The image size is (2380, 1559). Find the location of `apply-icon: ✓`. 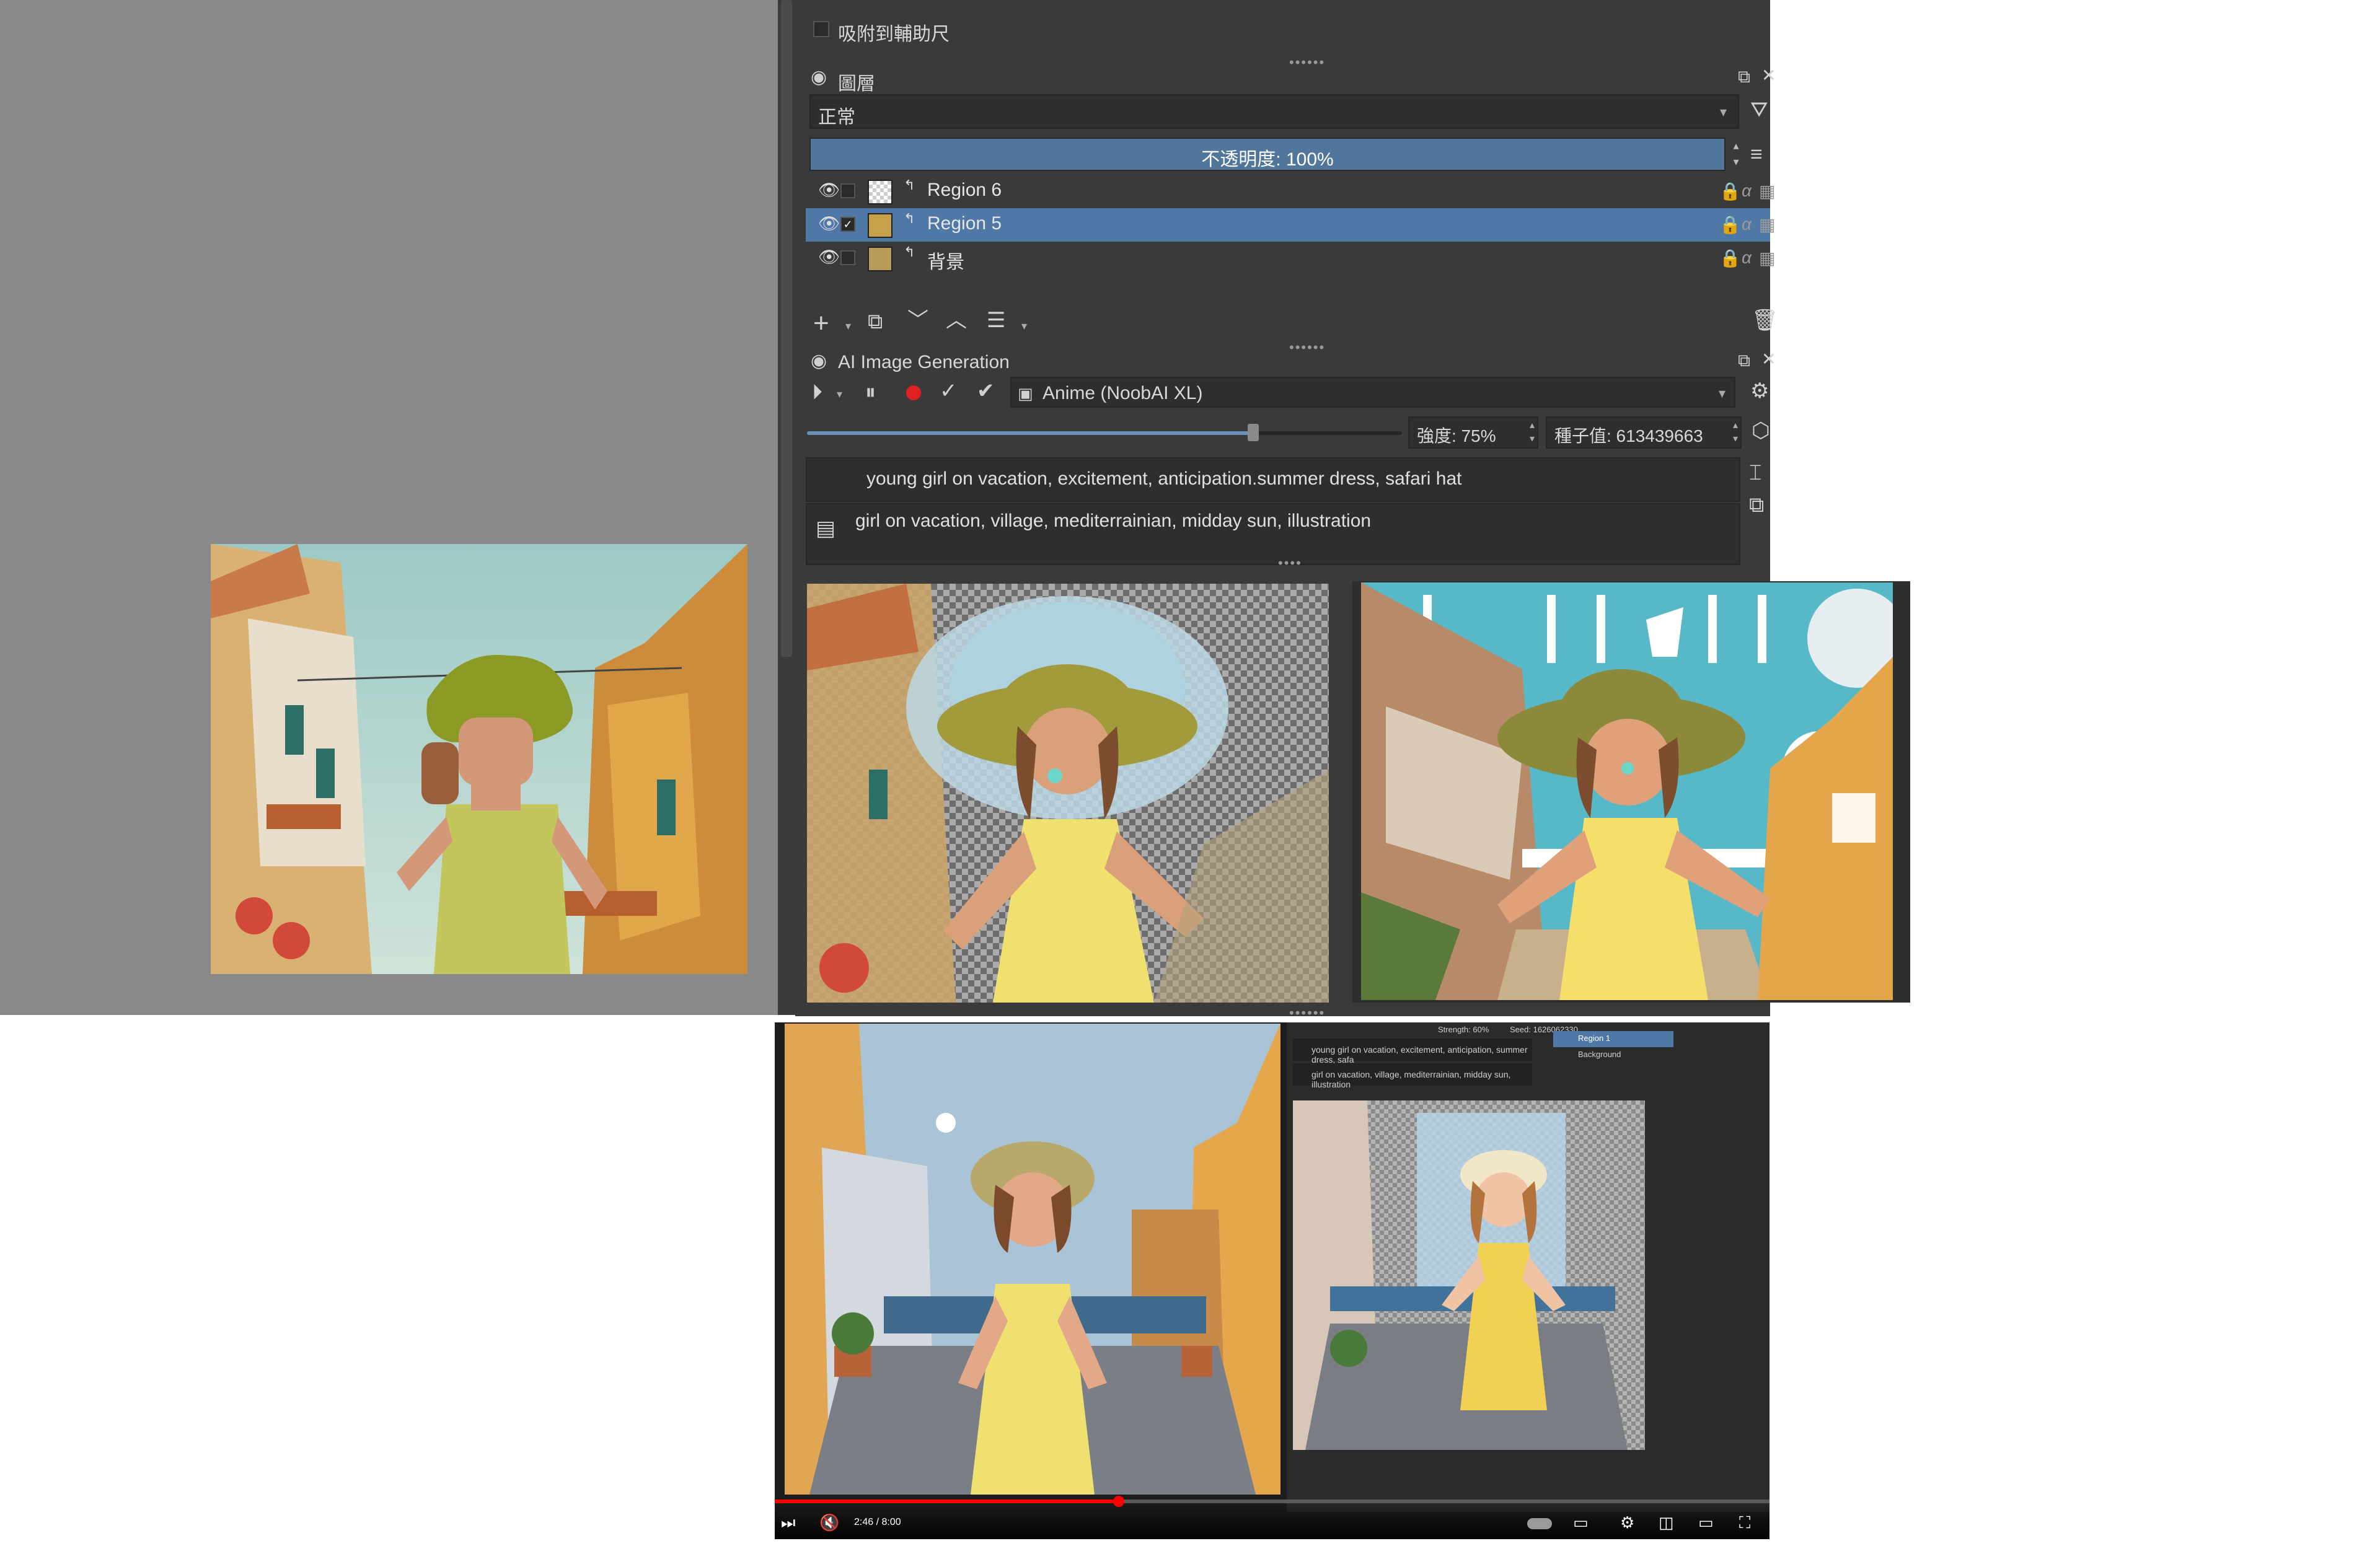

apply-icon: ✓ is located at coordinates (949, 391).